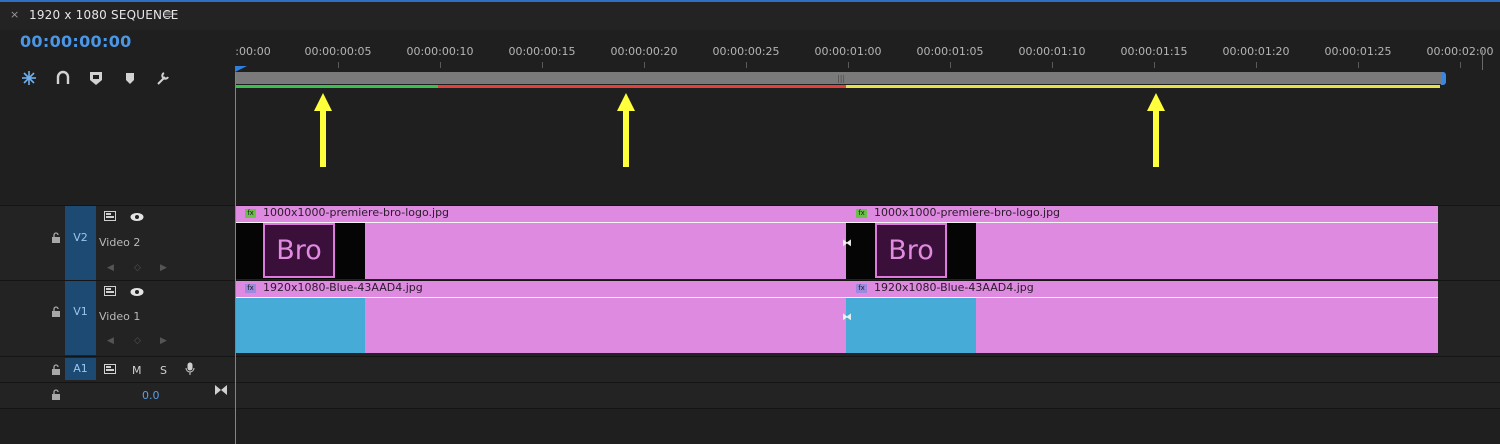 Image resolution: width=1500 pixels, height=444 pixels. I want to click on master-volume-value: 0.0, so click(151, 395).